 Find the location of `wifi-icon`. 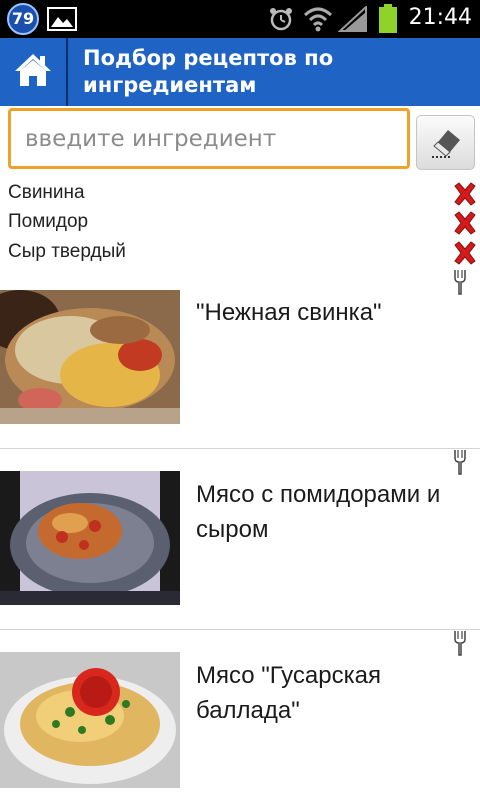

wifi-icon is located at coordinates (318, 19).